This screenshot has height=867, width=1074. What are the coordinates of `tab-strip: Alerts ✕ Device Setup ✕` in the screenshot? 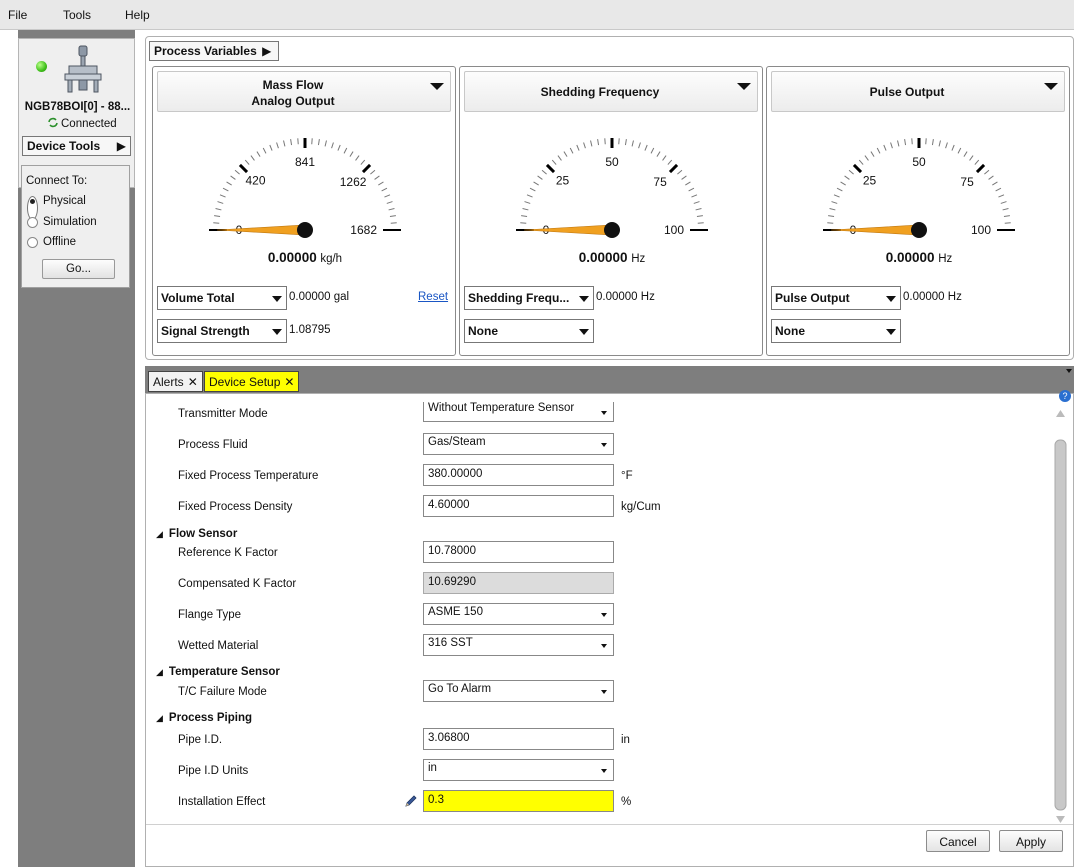 It's located at (609, 379).